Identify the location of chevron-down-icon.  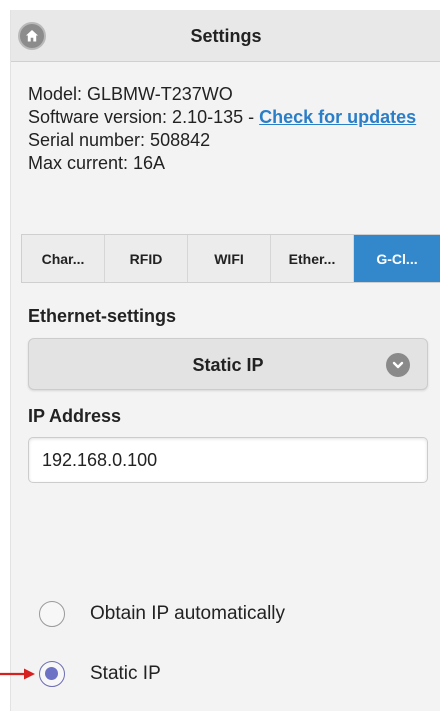
(398, 365).